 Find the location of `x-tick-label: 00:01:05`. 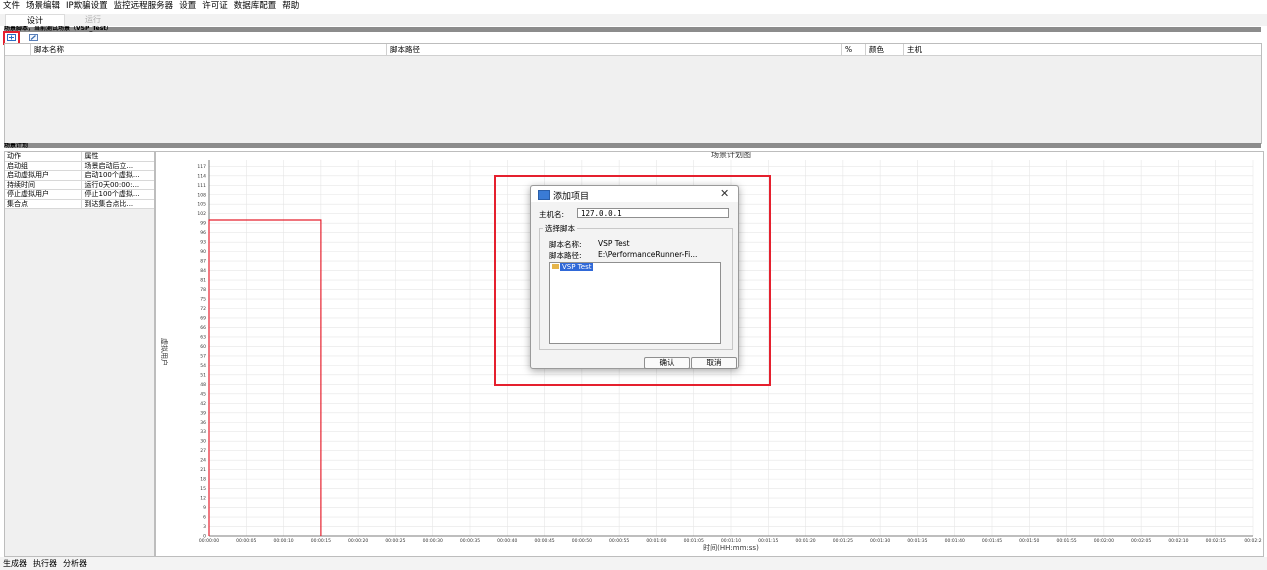

x-tick-label: 00:01:05 is located at coordinates (694, 541).